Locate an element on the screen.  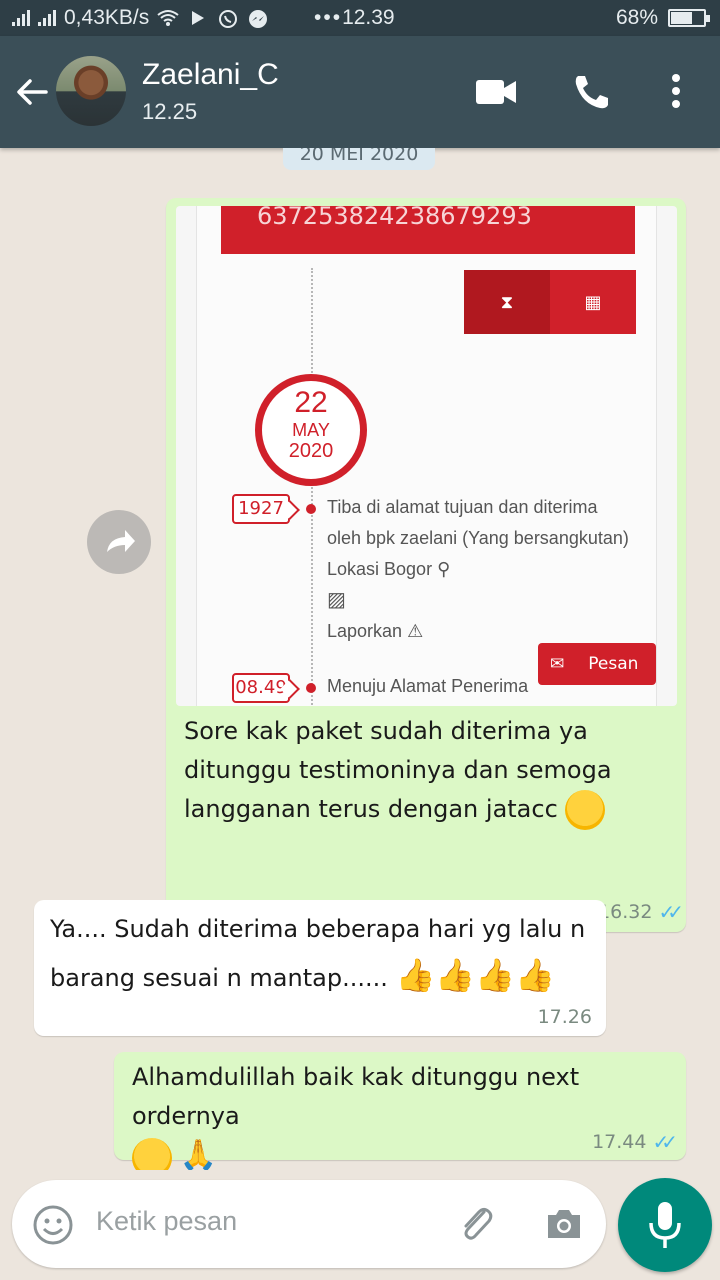
event-time: 08.49 is located at coordinates (261, 688).